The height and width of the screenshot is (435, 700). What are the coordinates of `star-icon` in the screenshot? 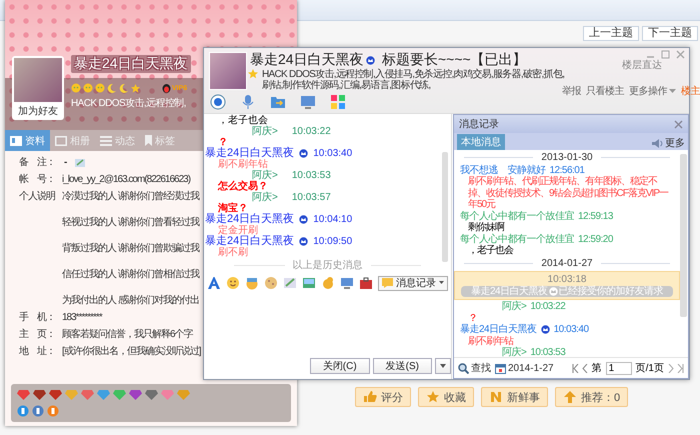 It's located at (253, 74).